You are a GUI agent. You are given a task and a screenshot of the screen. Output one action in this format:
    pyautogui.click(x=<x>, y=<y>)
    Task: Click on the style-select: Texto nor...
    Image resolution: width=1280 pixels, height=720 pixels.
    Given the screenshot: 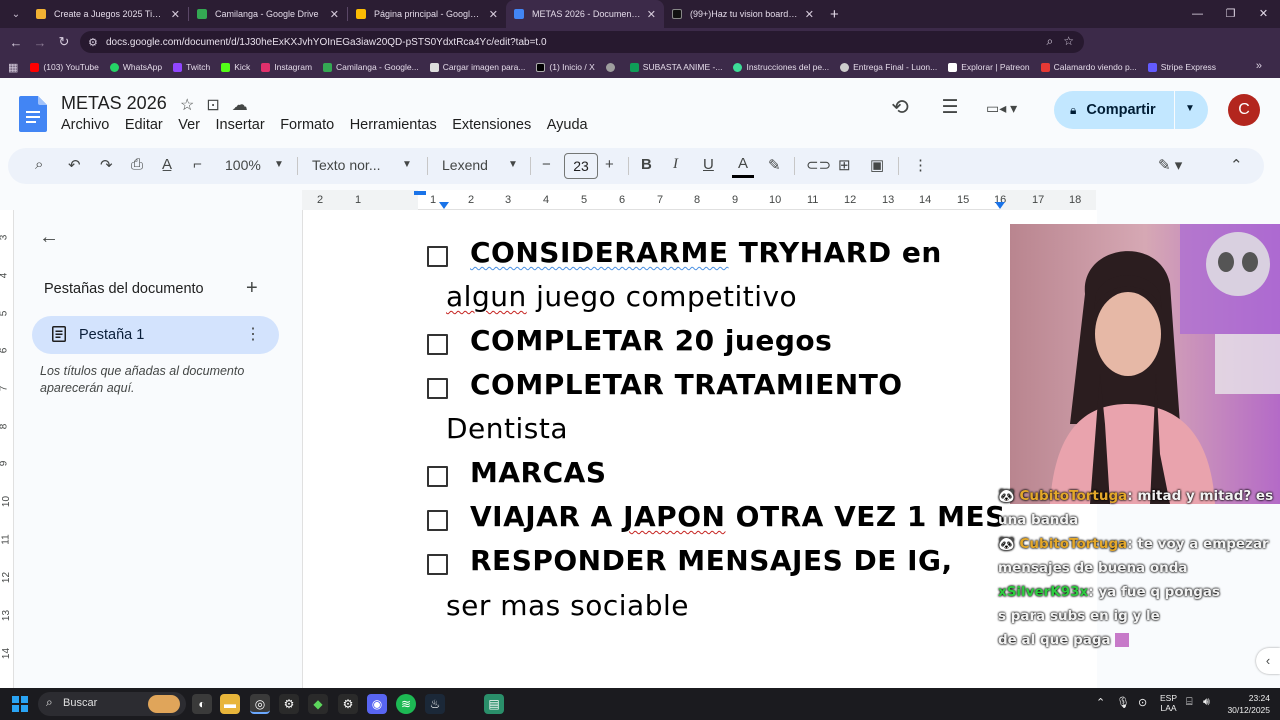 What is the action you would take?
    pyautogui.click(x=346, y=165)
    